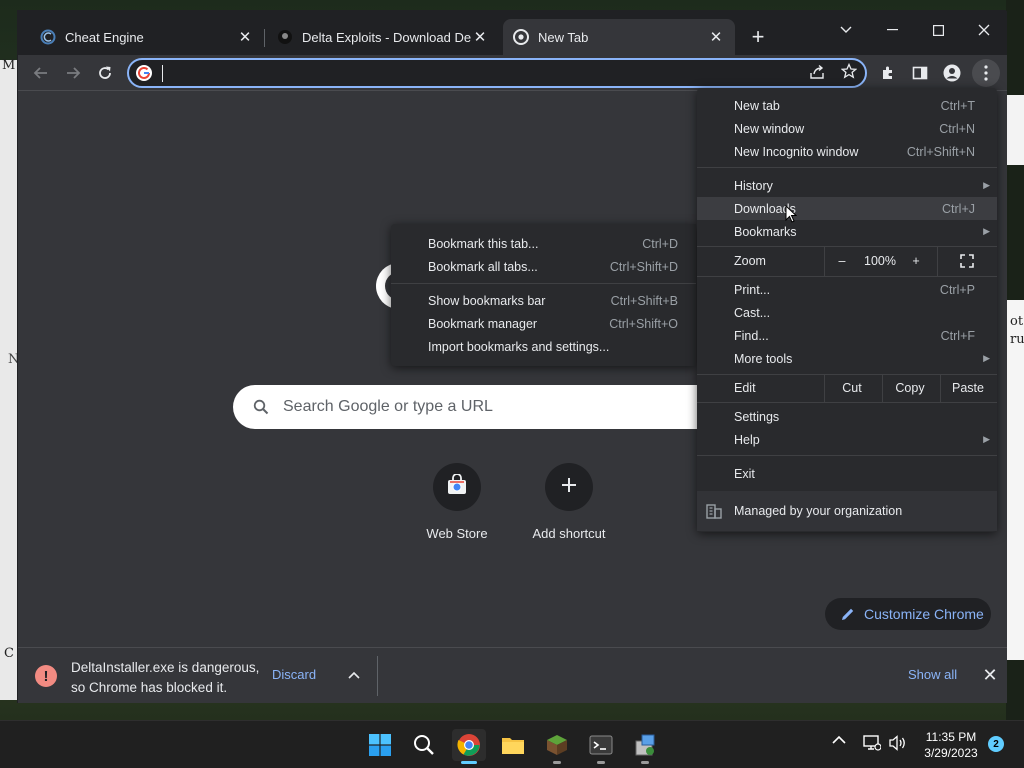  Describe the element at coordinates (967, 261) in the screenshot. I see `fullscreen-icon` at that location.